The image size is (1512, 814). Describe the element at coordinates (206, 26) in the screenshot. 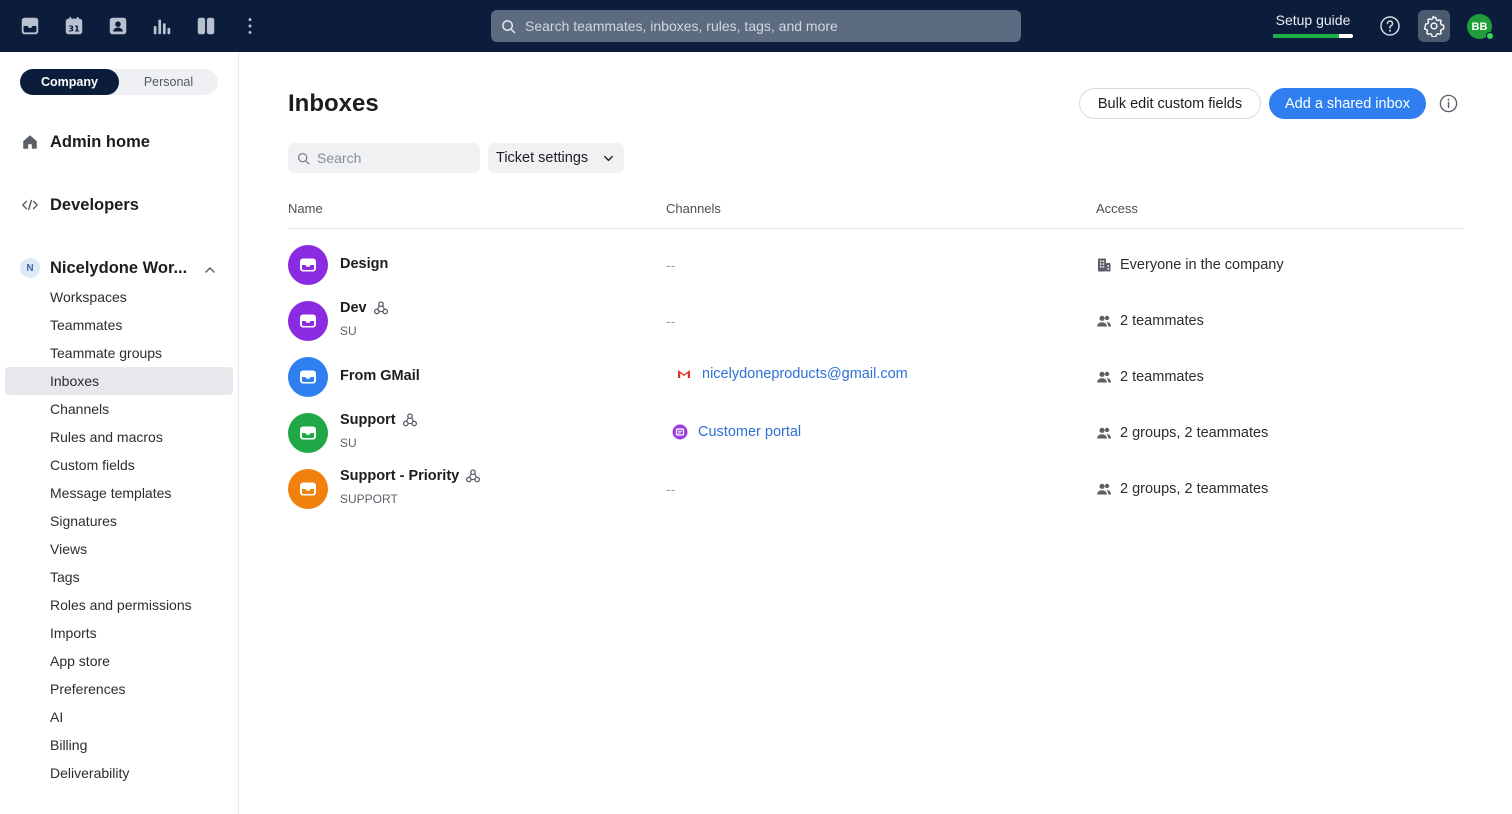

I see `columns-icon` at that location.